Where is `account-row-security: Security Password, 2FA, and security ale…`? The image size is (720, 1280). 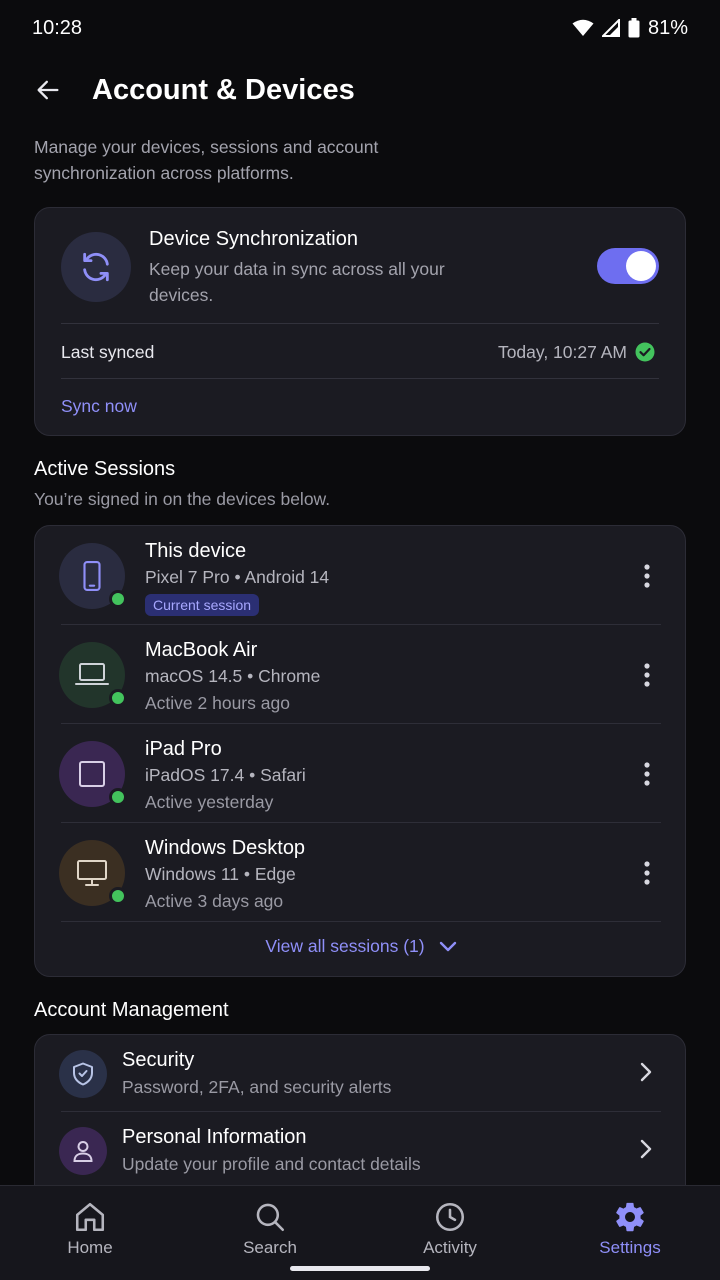 account-row-security: Security Password, 2FA, and security ale… is located at coordinates (361, 1073).